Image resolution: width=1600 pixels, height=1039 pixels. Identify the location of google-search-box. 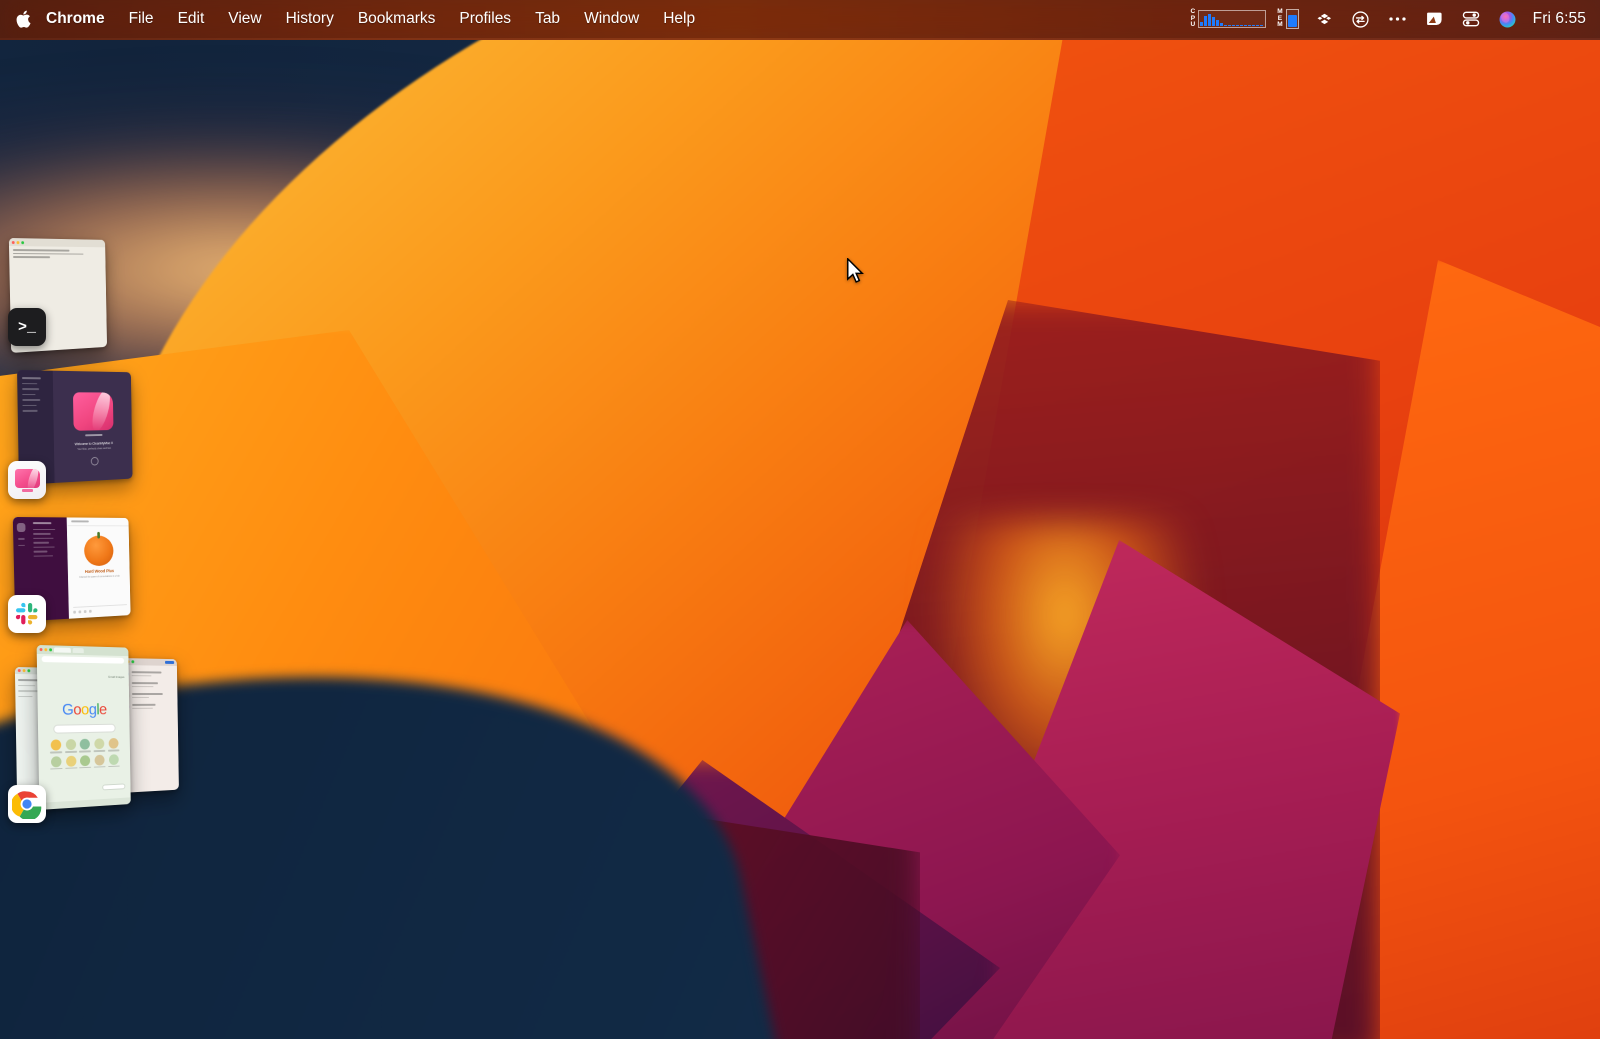
(84, 728).